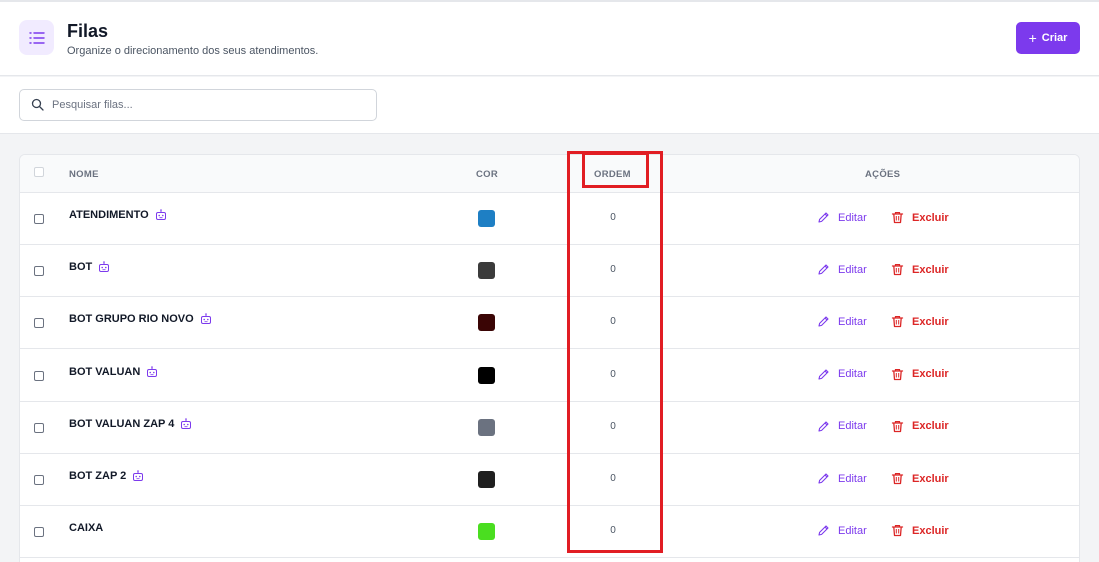 This screenshot has height=562, width=1099. I want to click on table-row: CAIXA 0 Editar Excluir, so click(549, 532).